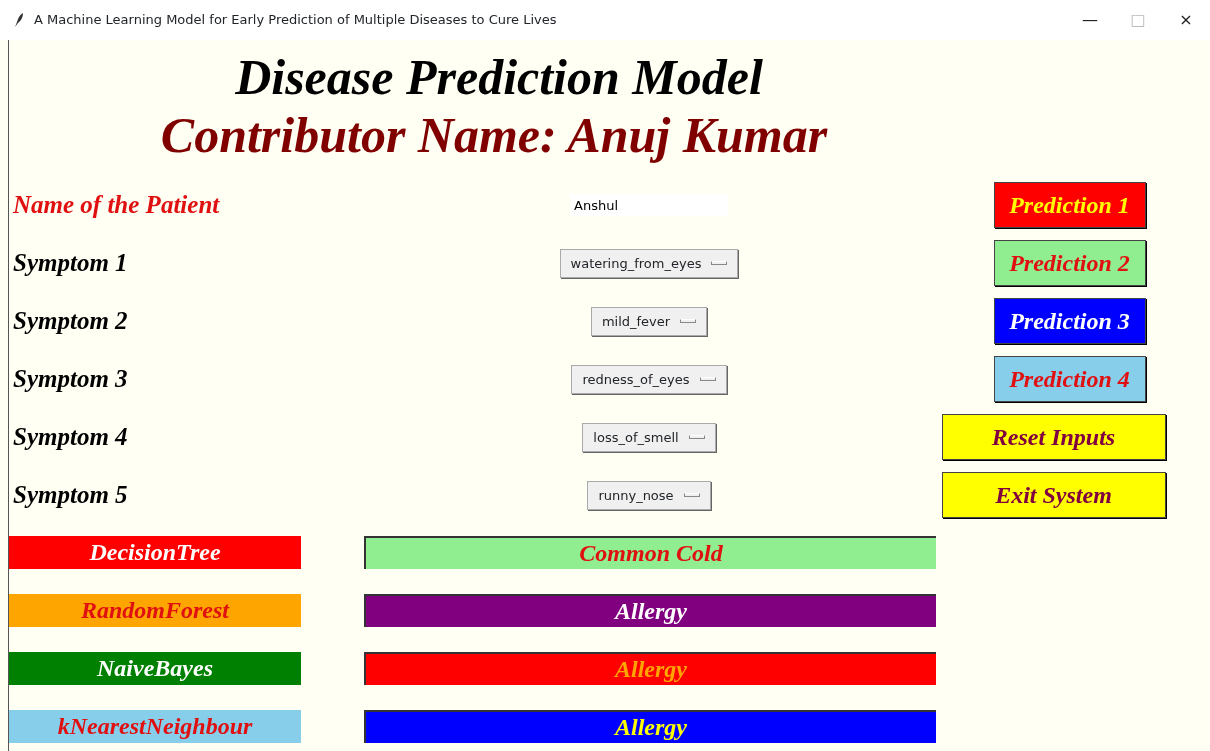 This screenshot has height=751, width=1210. Describe the element at coordinates (19, 20) in the screenshot. I see `feather-icon` at that location.